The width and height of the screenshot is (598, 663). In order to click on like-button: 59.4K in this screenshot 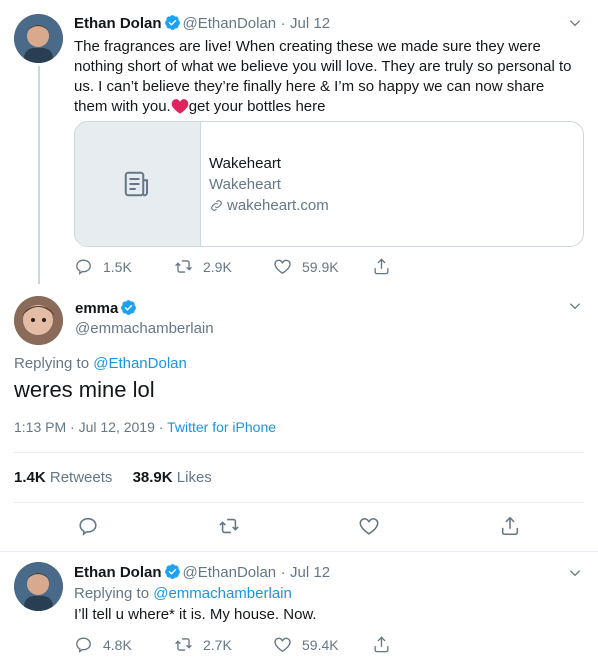, I will do `click(306, 644)`.